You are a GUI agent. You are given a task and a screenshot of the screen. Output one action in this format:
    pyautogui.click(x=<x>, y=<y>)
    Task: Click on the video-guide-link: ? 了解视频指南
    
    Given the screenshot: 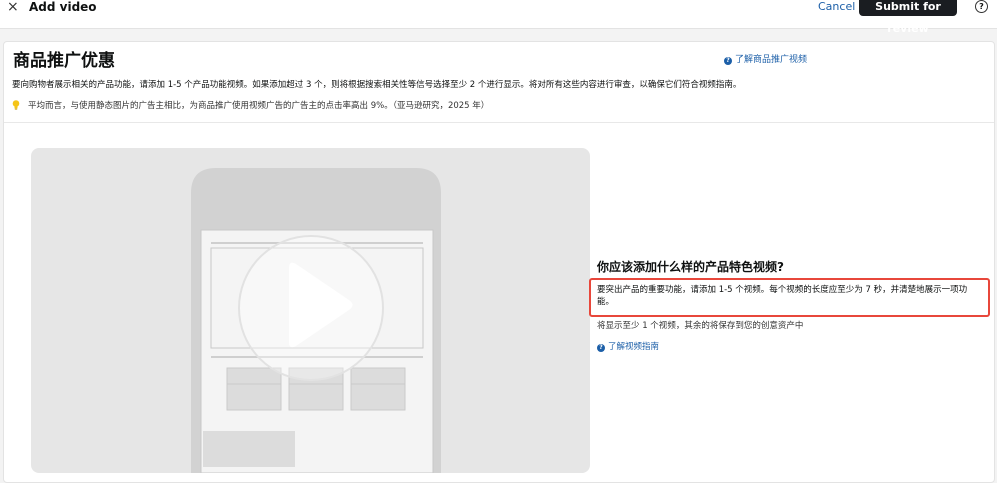 What is the action you would take?
    pyautogui.click(x=628, y=347)
    